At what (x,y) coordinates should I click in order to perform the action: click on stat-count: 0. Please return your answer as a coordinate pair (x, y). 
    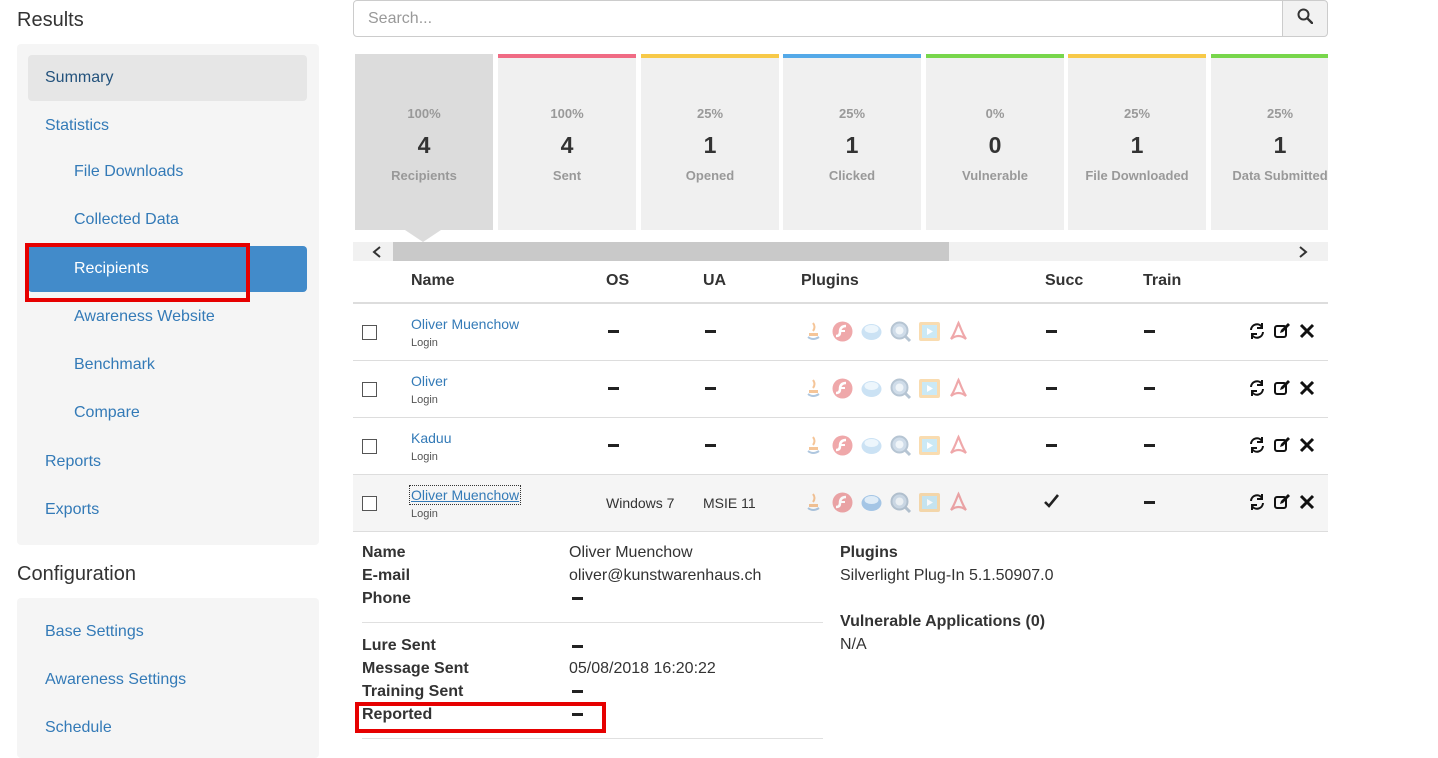
    Looking at the image, I should click on (995, 145).